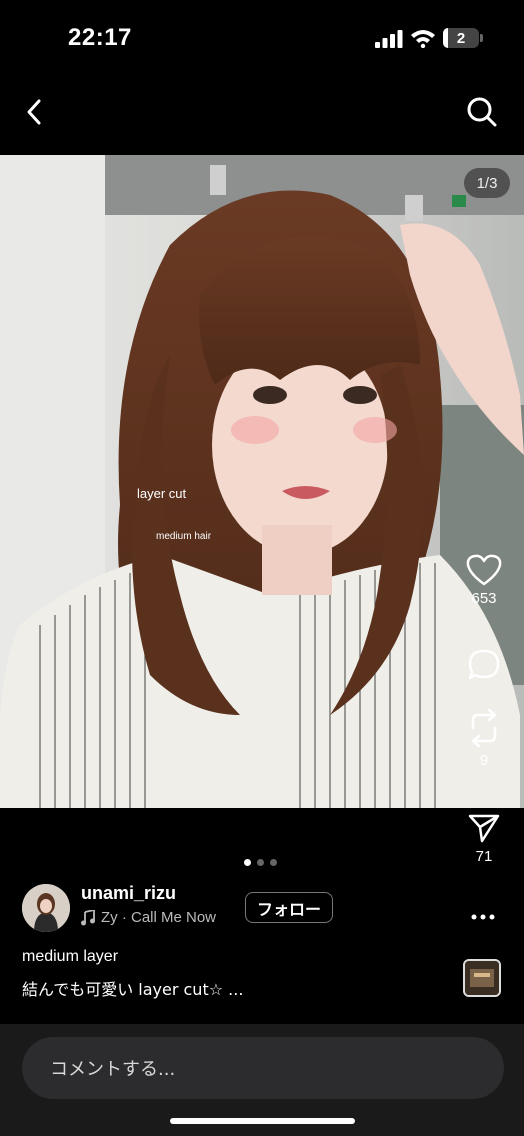  Describe the element at coordinates (484, 856) in the screenshot. I see `share-count: 71` at that location.